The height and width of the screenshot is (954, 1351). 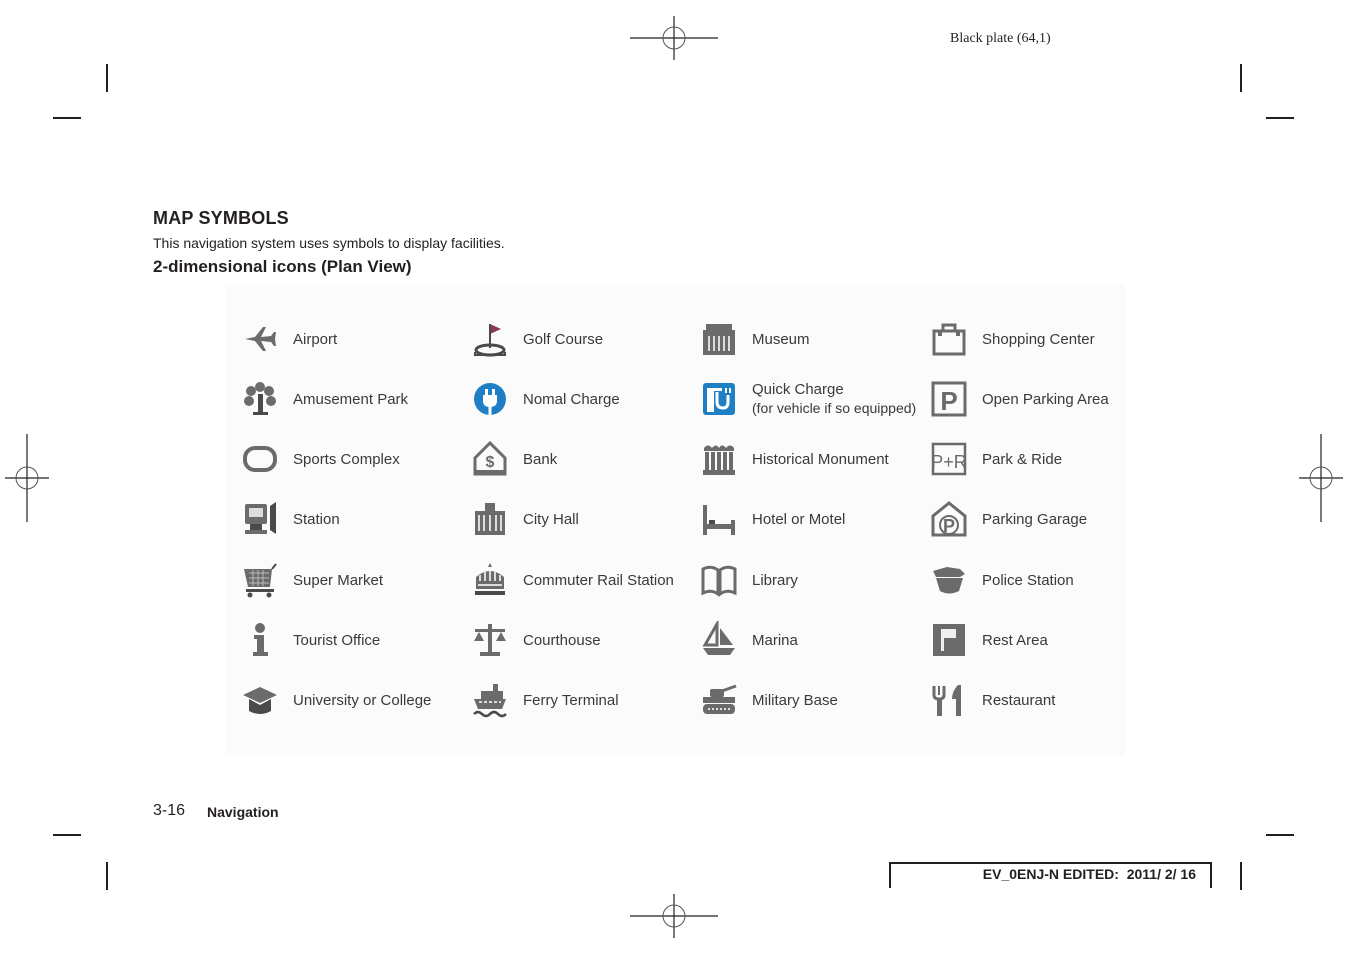 I want to click on symbol-label: Commuter Rail Station, so click(x=598, y=580).